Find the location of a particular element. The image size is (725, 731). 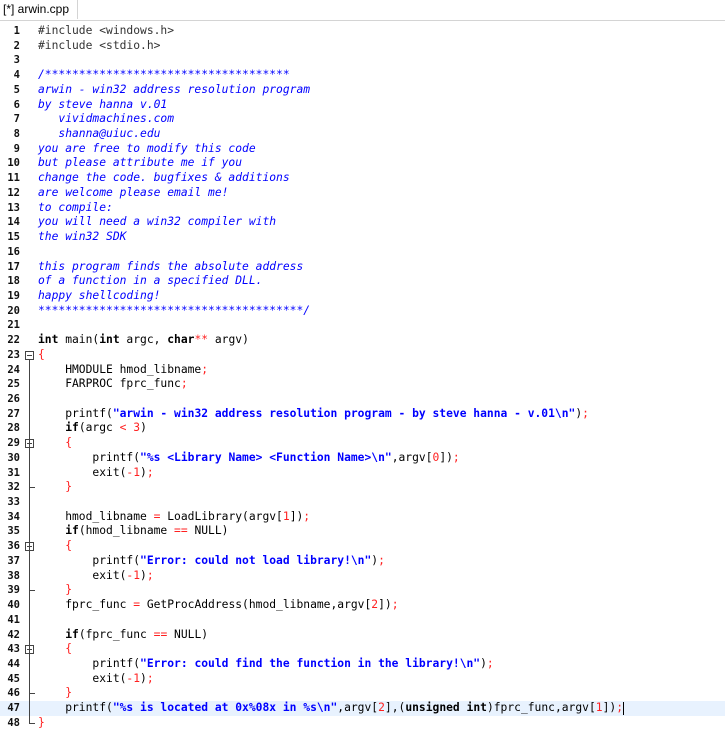

code-line: 38 exit(-1); is located at coordinates (362, 576).